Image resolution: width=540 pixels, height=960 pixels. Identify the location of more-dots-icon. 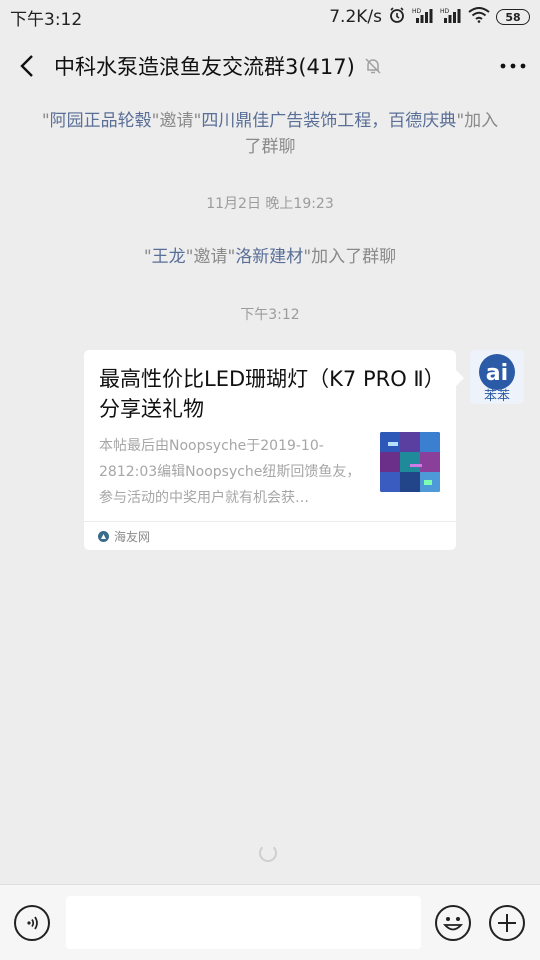
(513, 66).